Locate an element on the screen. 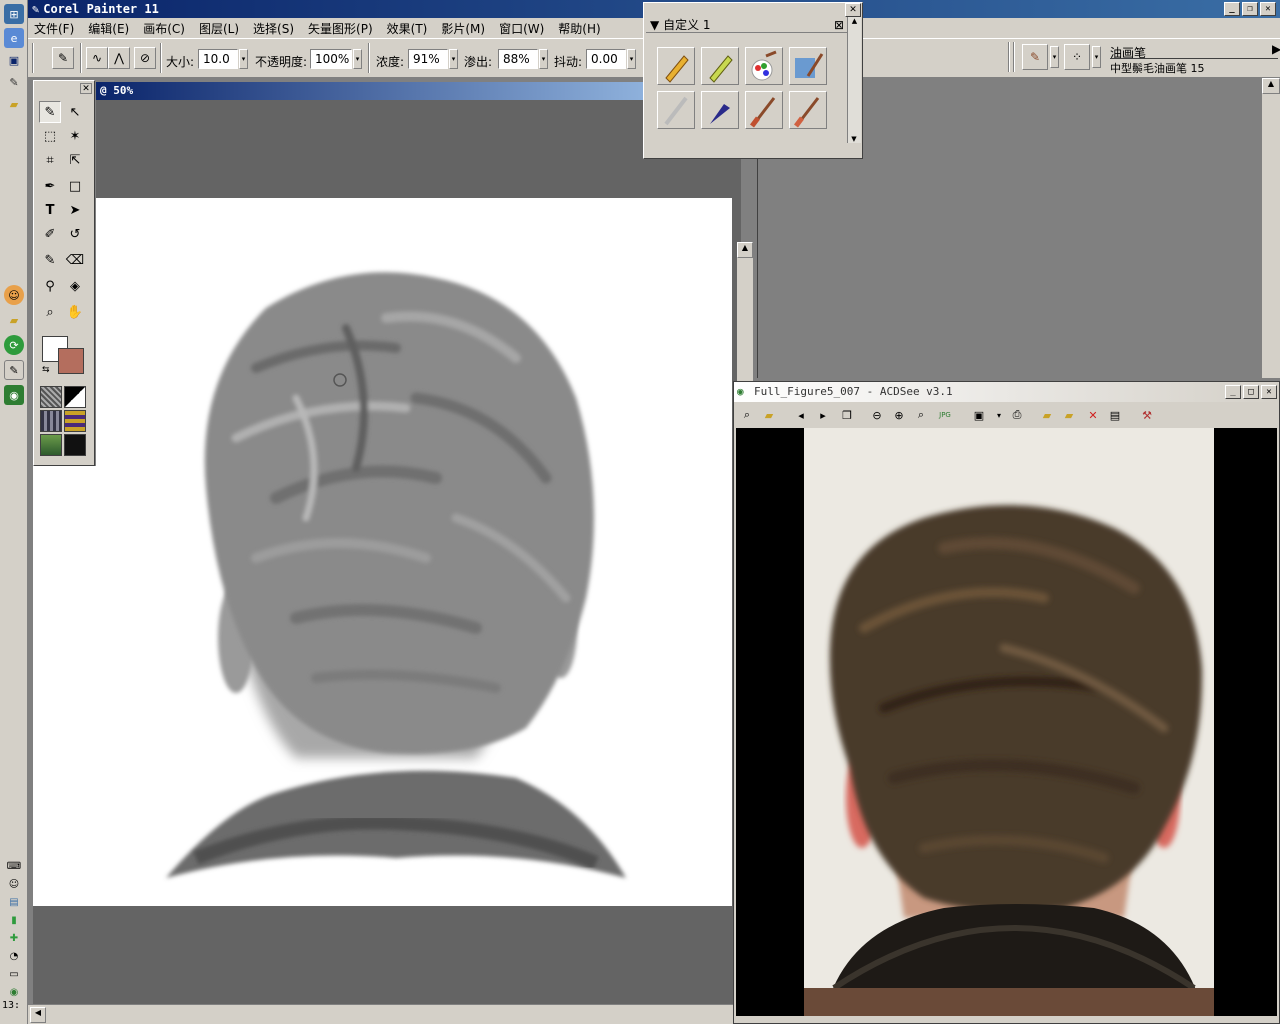  size-field: 10.0 is located at coordinates (218, 59).